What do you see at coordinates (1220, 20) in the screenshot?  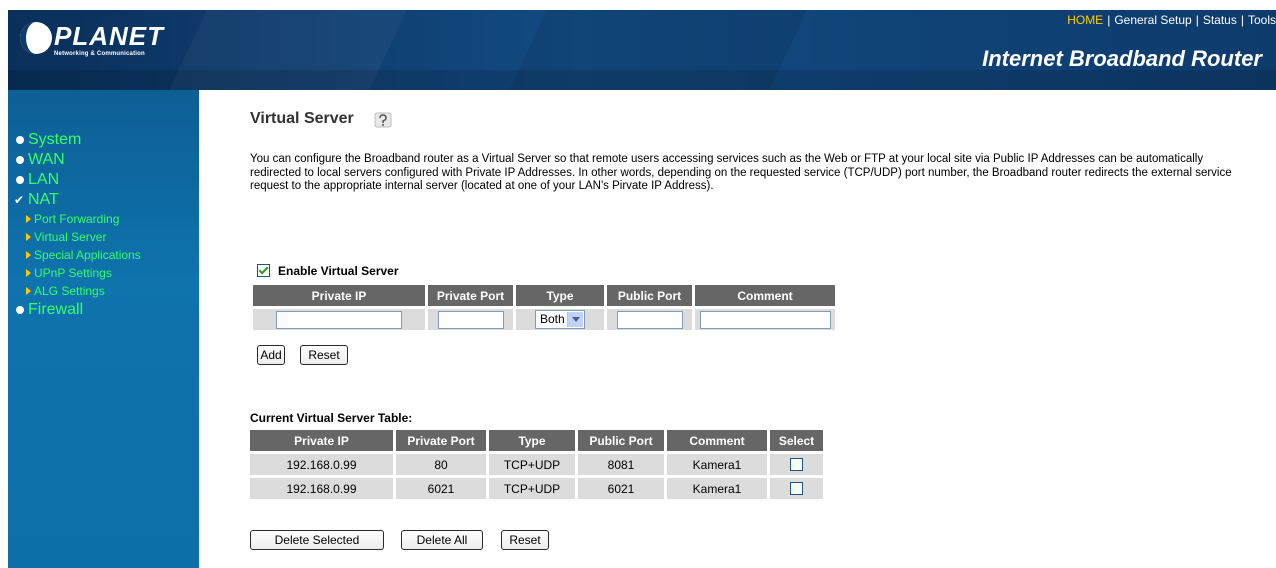 I see `nav-status-link: Status` at bounding box center [1220, 20].